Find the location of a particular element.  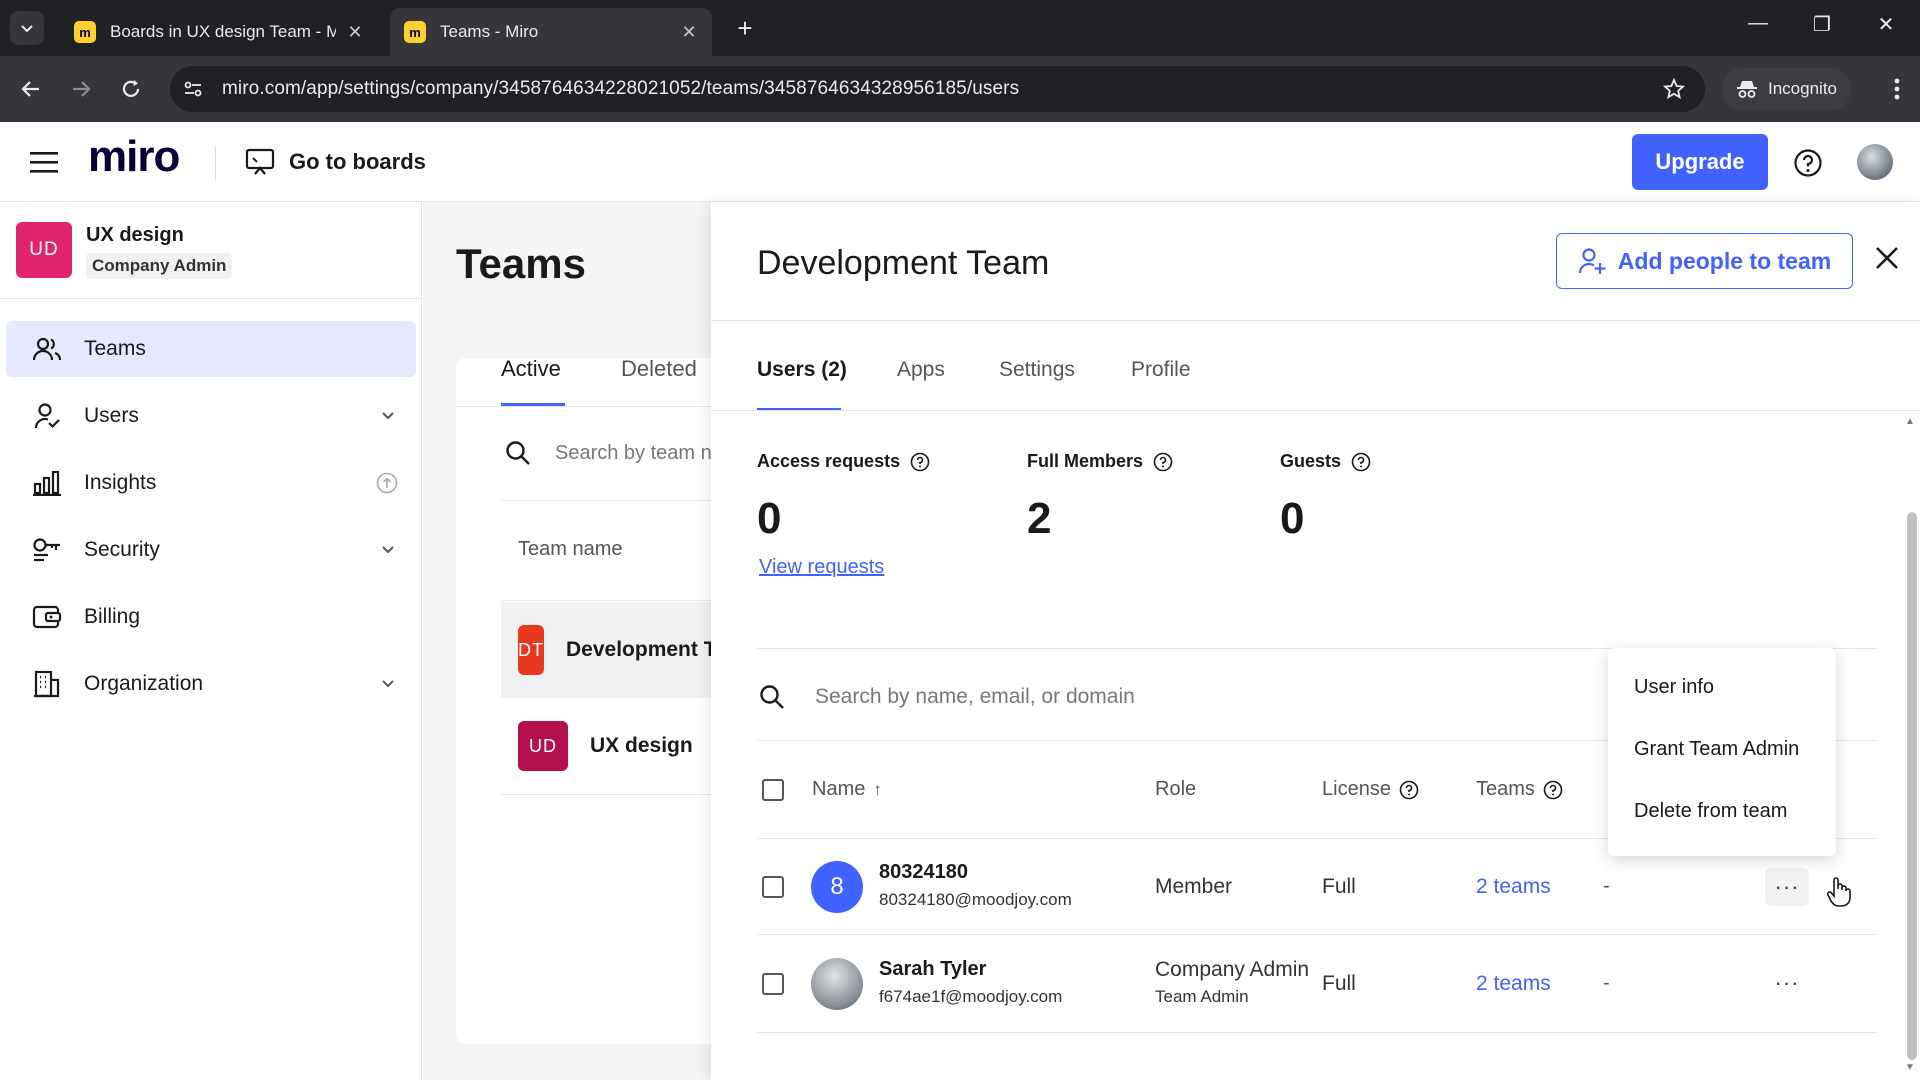

stat-guests-label: Guests is located at coordinates (1325, 461).